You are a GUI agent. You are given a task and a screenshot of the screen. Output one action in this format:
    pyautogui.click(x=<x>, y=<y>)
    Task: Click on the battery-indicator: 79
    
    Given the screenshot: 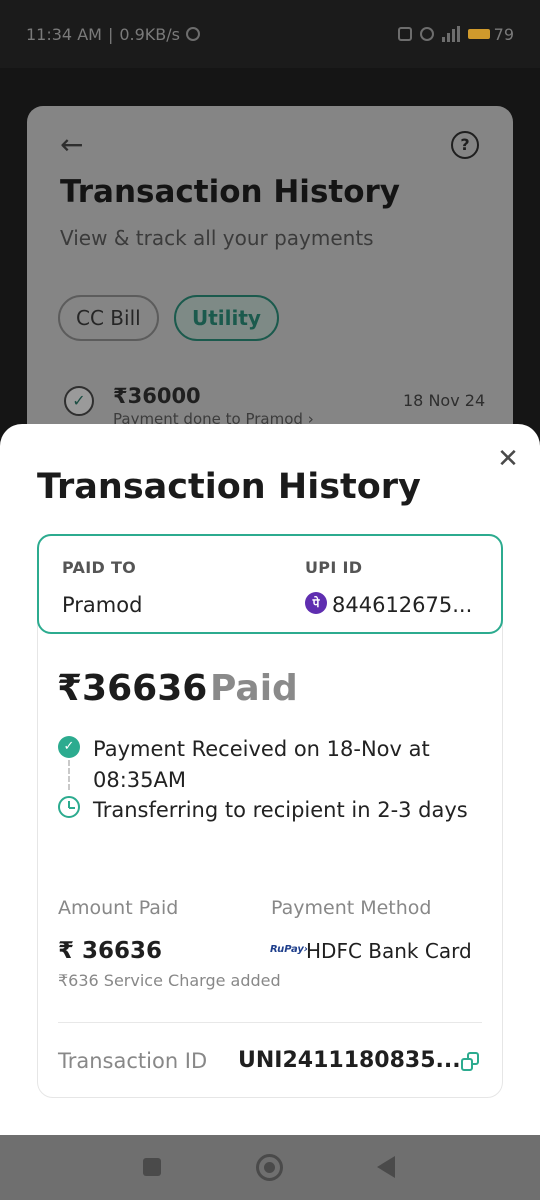 What is the action you would take?
    pyautogui.click(x=490, y=34)
    